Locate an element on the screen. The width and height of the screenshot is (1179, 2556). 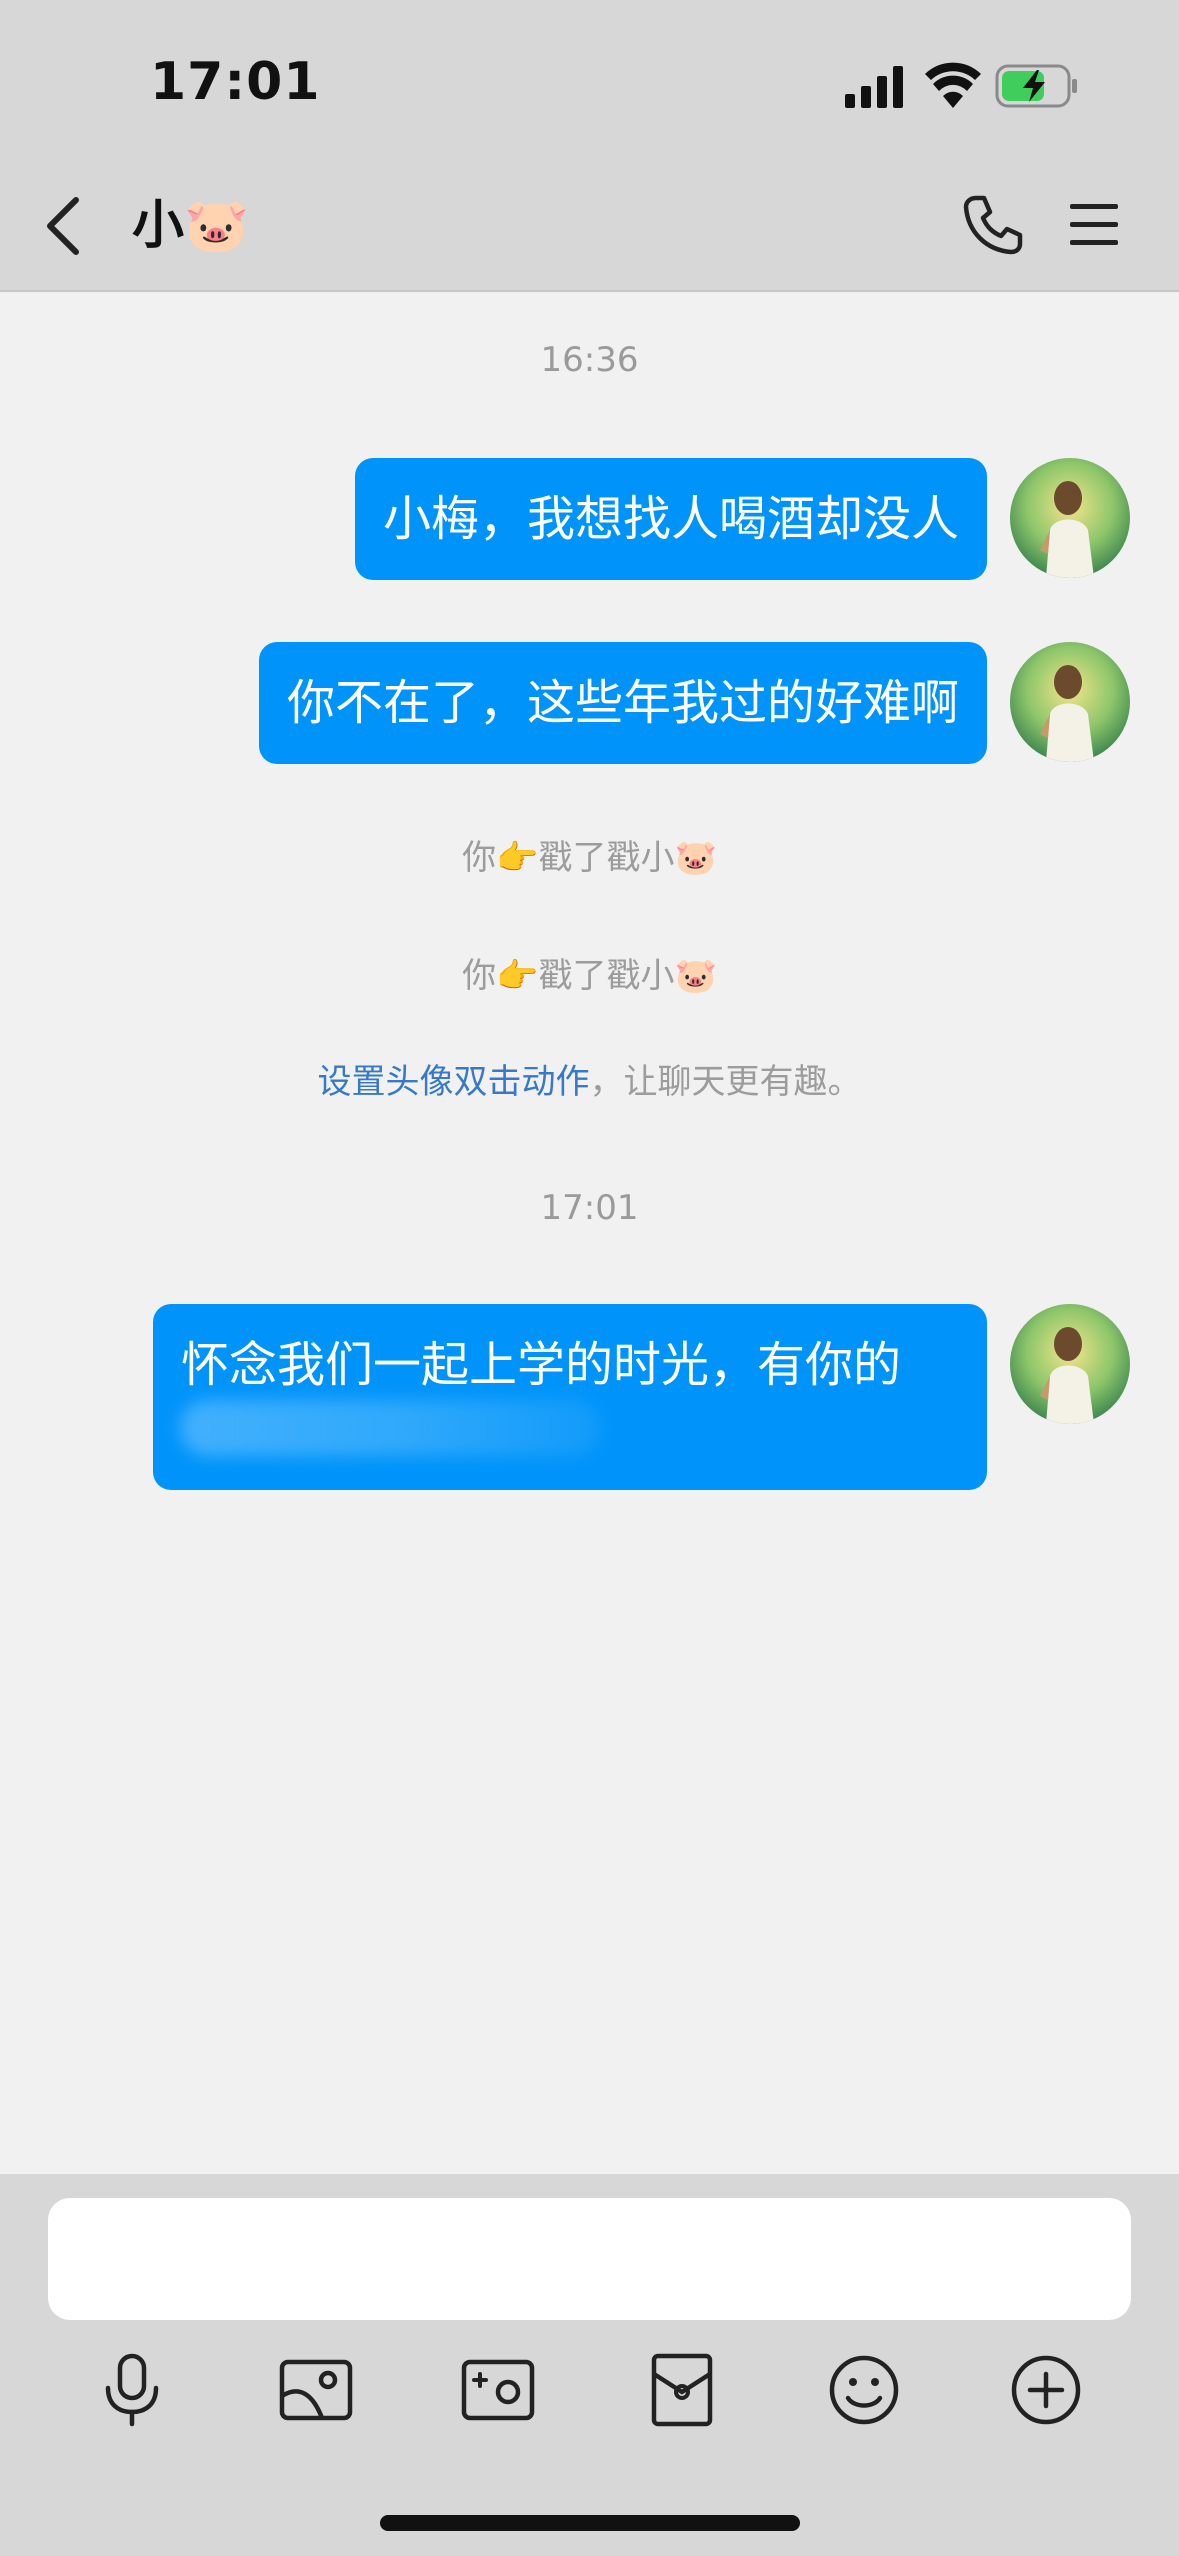
status-time: 17:01 is located at coordinates (235, 82).